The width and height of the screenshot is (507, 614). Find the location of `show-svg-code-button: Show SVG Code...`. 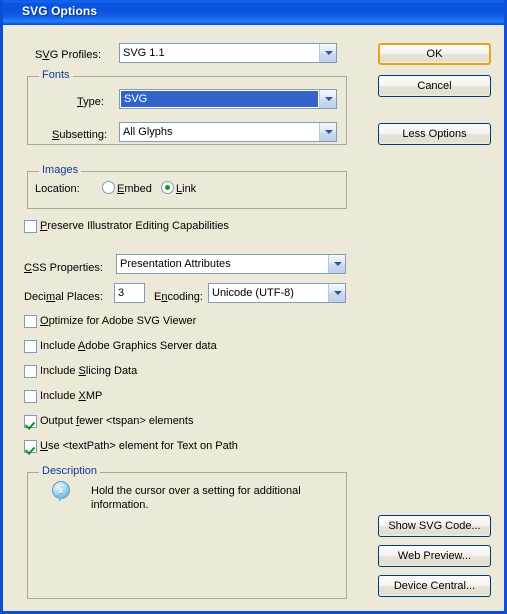

show-svg-code-button: Show SVG Code... is located at coordinates (434, 526).